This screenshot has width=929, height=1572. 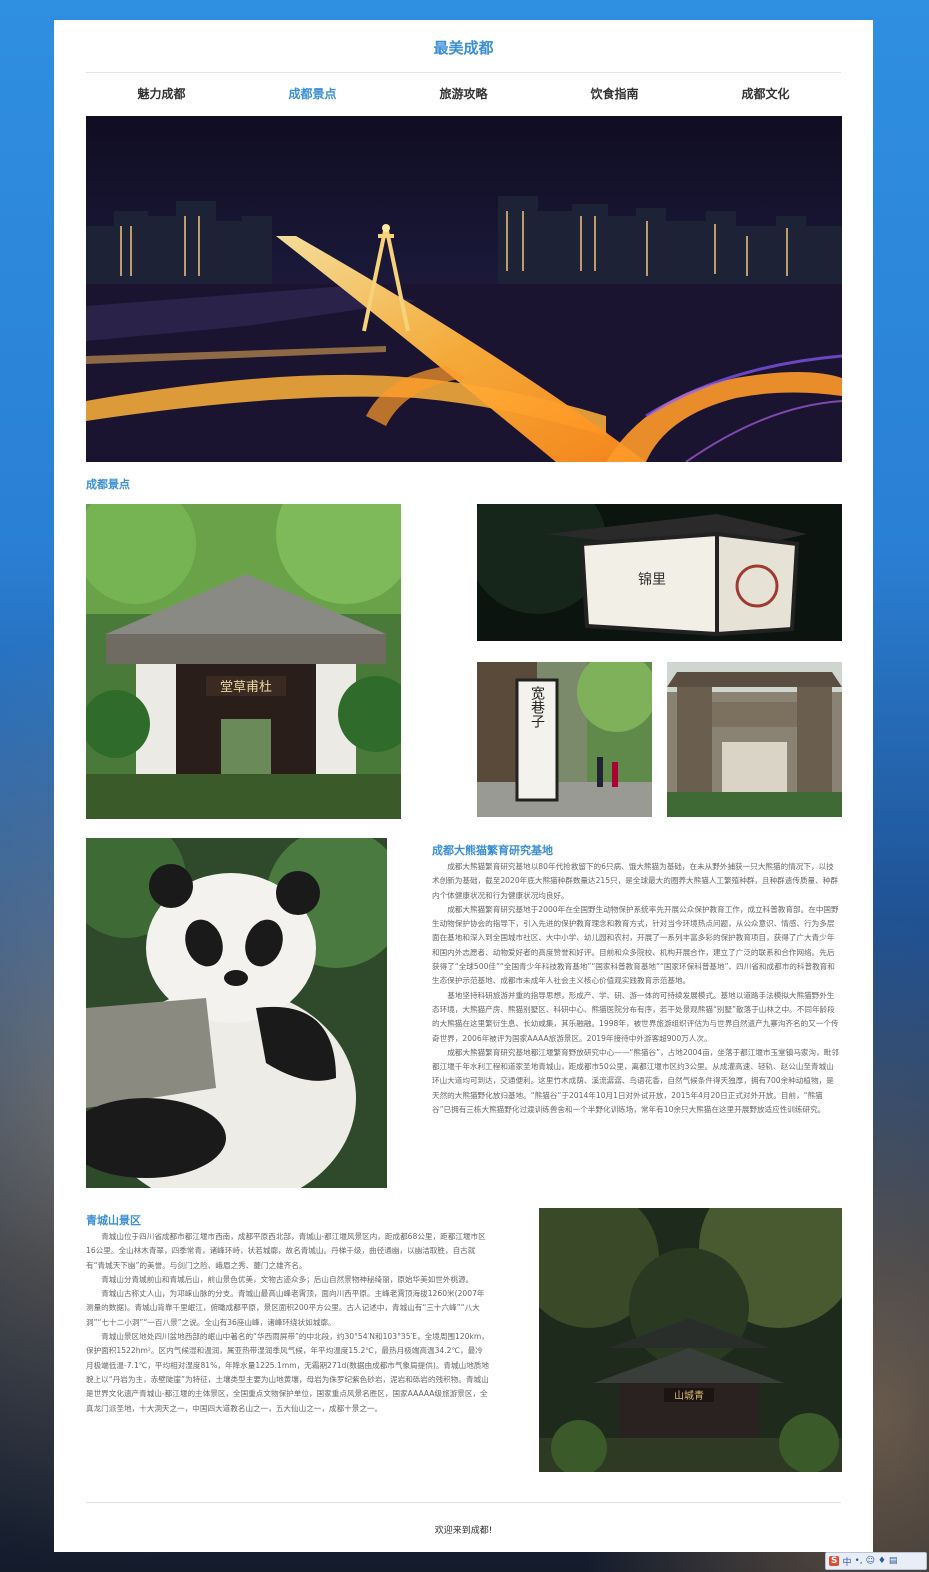 I want to click on main-nav: 魅力成都 成都景点 旅游攻略 饮食指南 成都文化, so click(x=463, y=95).